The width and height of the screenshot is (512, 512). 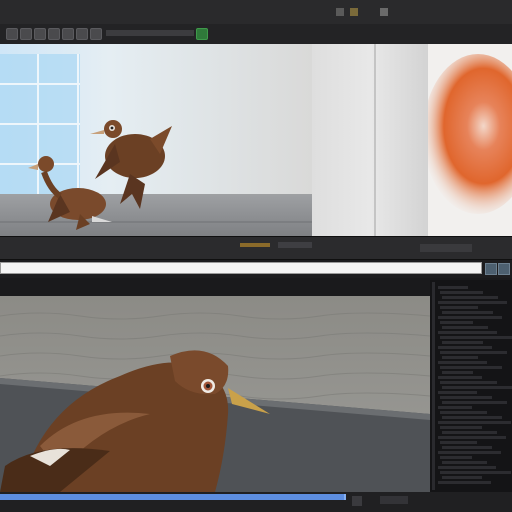 What do you see at coordinates (394, 500) in the screenshot?
I see `frame-readout` at bounding box center [394, 500].